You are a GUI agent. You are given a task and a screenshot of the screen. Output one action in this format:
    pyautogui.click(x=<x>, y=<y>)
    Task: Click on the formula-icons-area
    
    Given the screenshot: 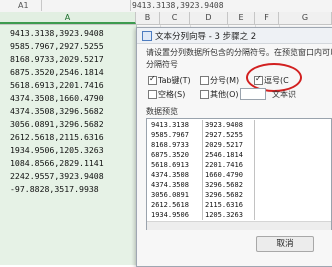 What is the action you would take?
    pyautogui.click(x=86, y=5)
    